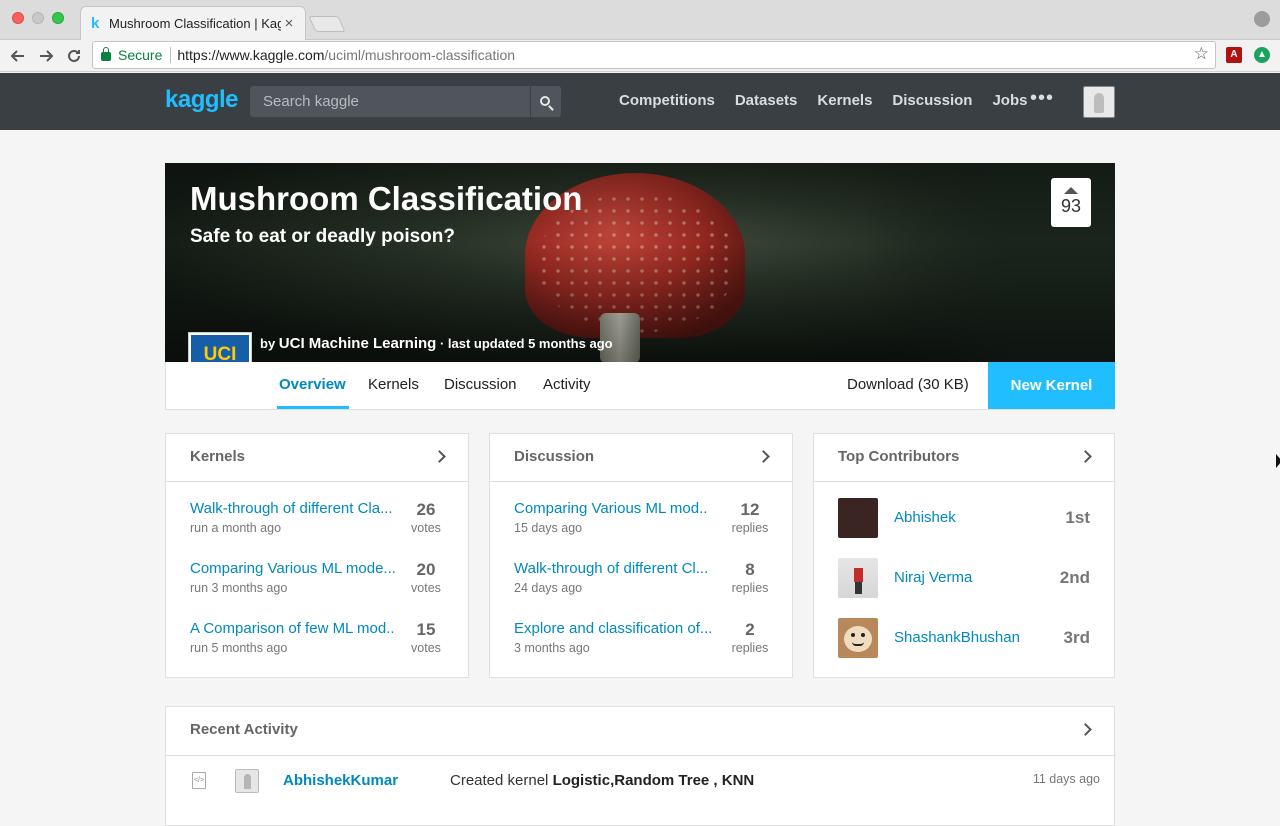 This screenshot has height=826, width=1280. Describe the element at coordinates (426, 509) in the screenshot. I see `vote-count: 26` at that location.